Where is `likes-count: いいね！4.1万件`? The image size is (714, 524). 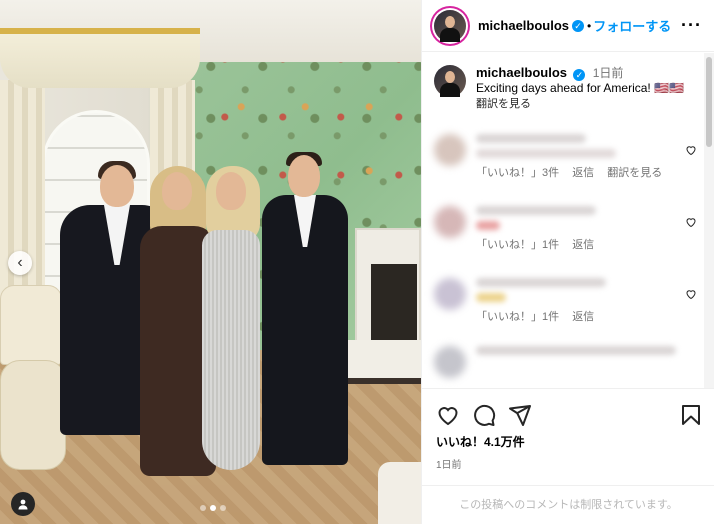 likes-count: いいね！4.1万件 is located at coordinates (568, 441).